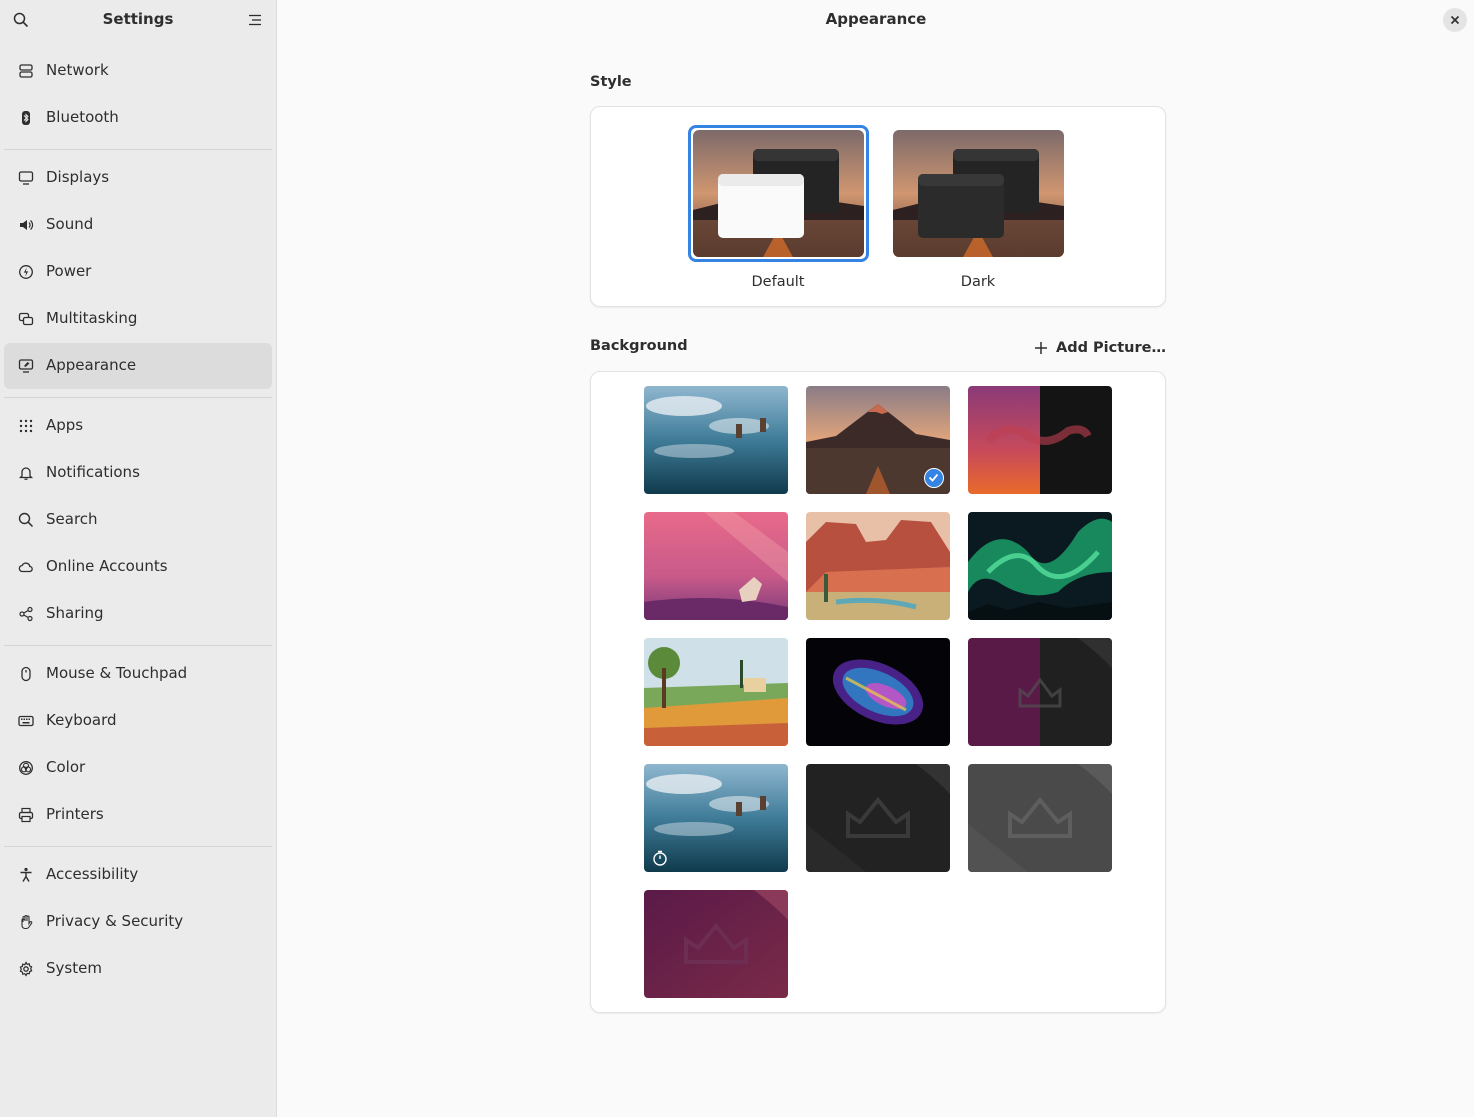  I want to click on sidebar-title: Settings, so click(138, 19).